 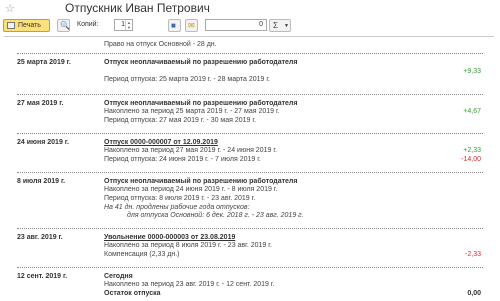 What do you see at coordinates (472, 111) in the screenshot?
I see `entry-value: +4,67` at bounding box center [472, 111].